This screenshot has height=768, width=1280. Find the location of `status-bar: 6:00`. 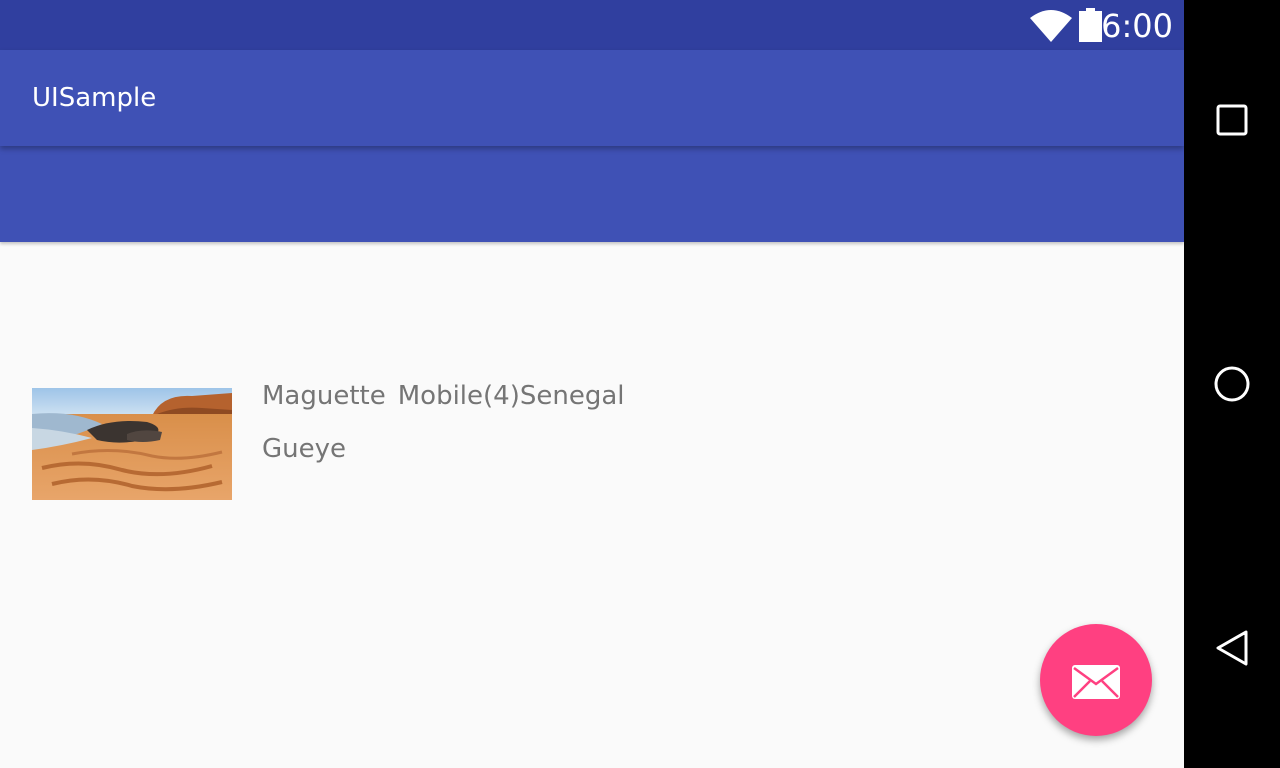

status-bar: 6:00 is located at coordinates (592, 25).